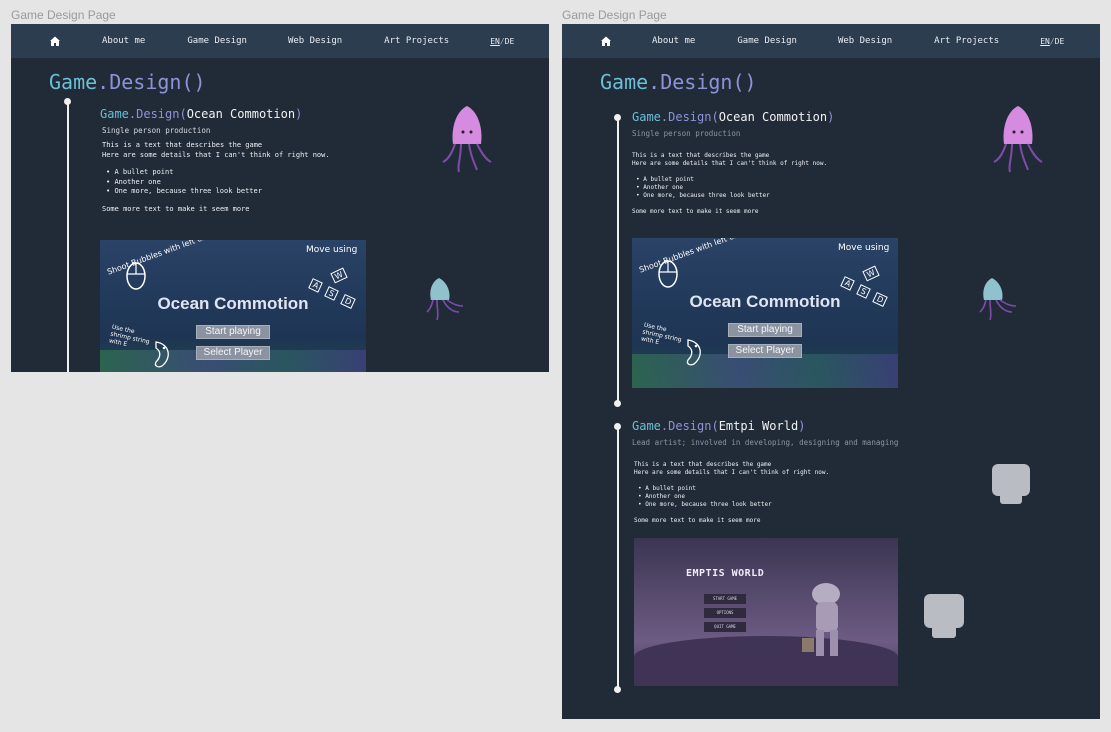 The image size is (1111, 732). What do you see at coordinates (725, 627) in the screenshot?
I see `quit-game-button: QUIT GAME` at bounding box center [725, 627].